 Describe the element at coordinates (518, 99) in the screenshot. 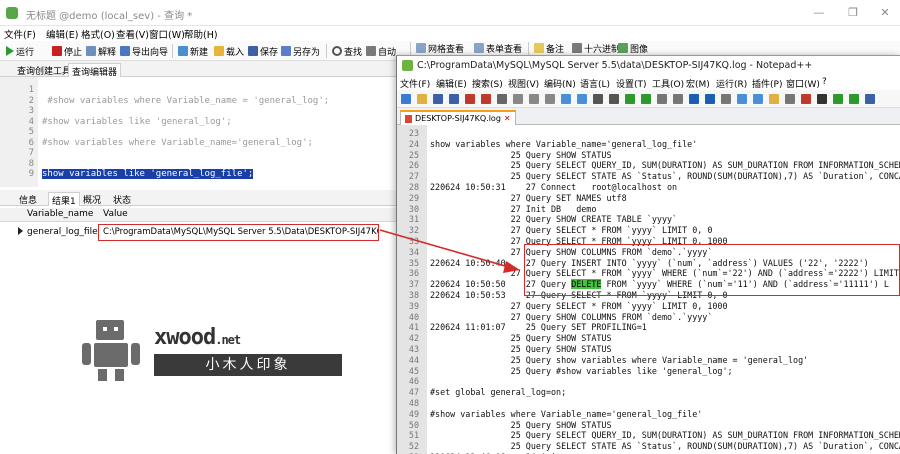

I see `cut-icon` at that location.